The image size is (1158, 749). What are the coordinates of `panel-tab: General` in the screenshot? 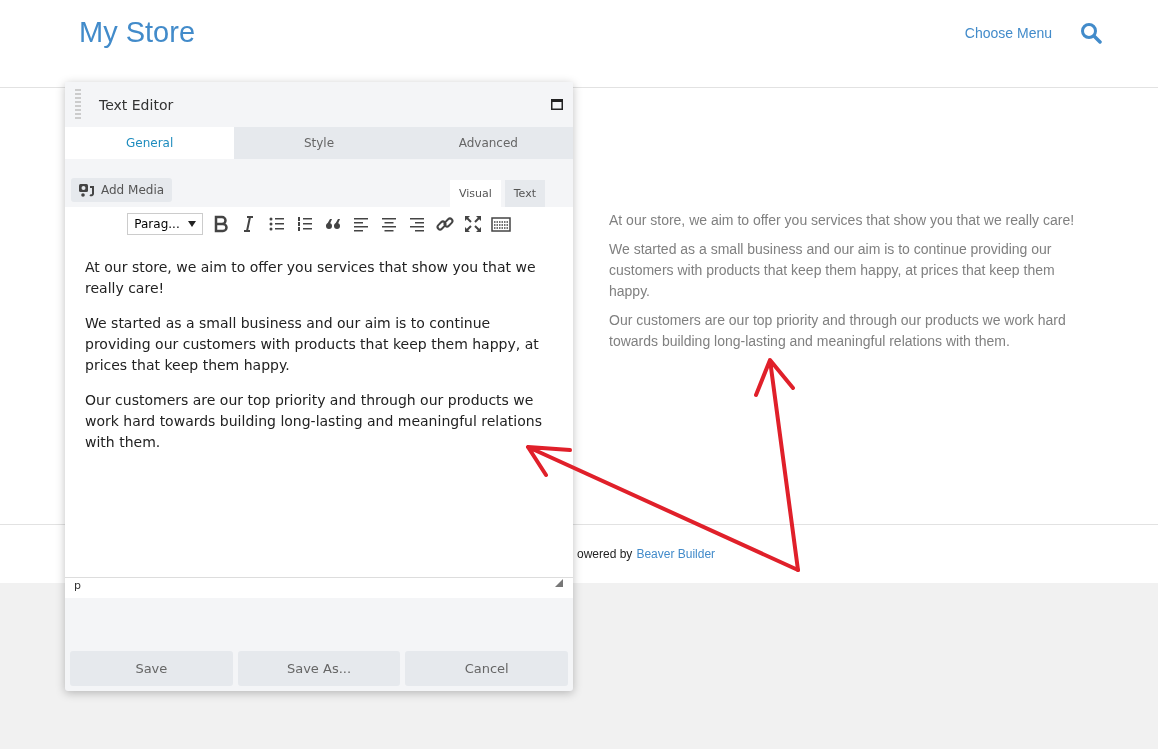 It's located at (150, 143).